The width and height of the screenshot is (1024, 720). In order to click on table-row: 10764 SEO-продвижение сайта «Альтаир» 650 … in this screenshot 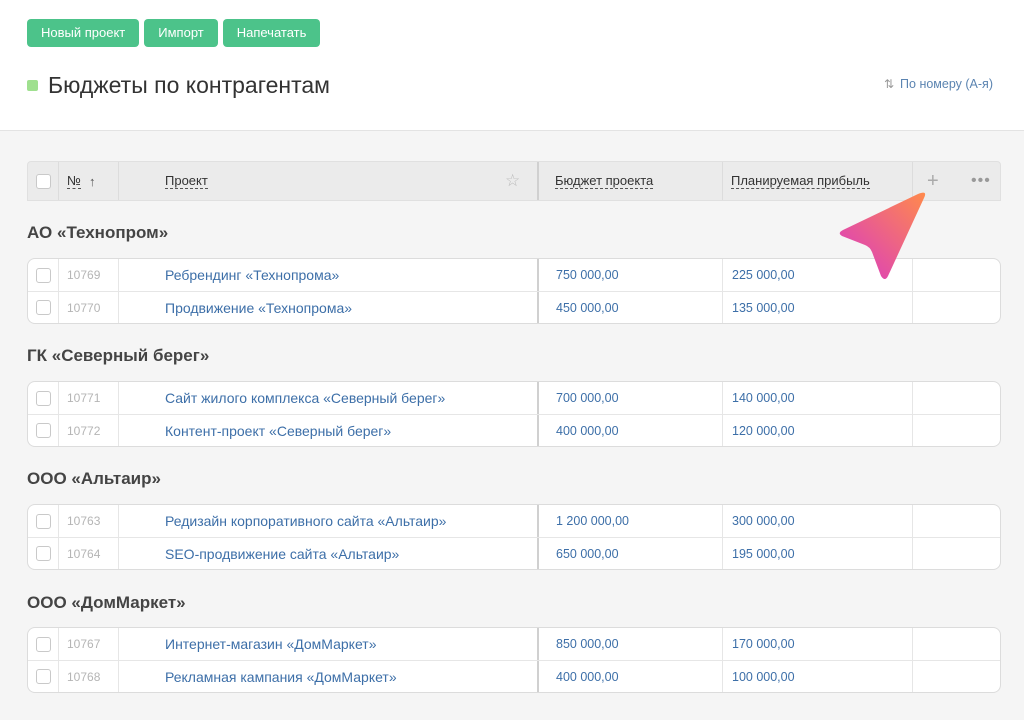, I will do `click(514, 553)`.